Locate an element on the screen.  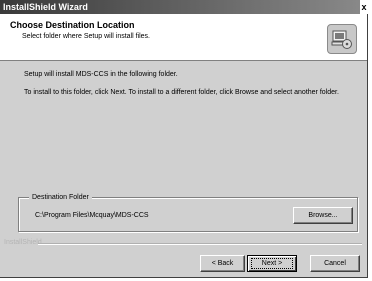
window-title: InstallShield Wizard is located at coordinates (45, 7).